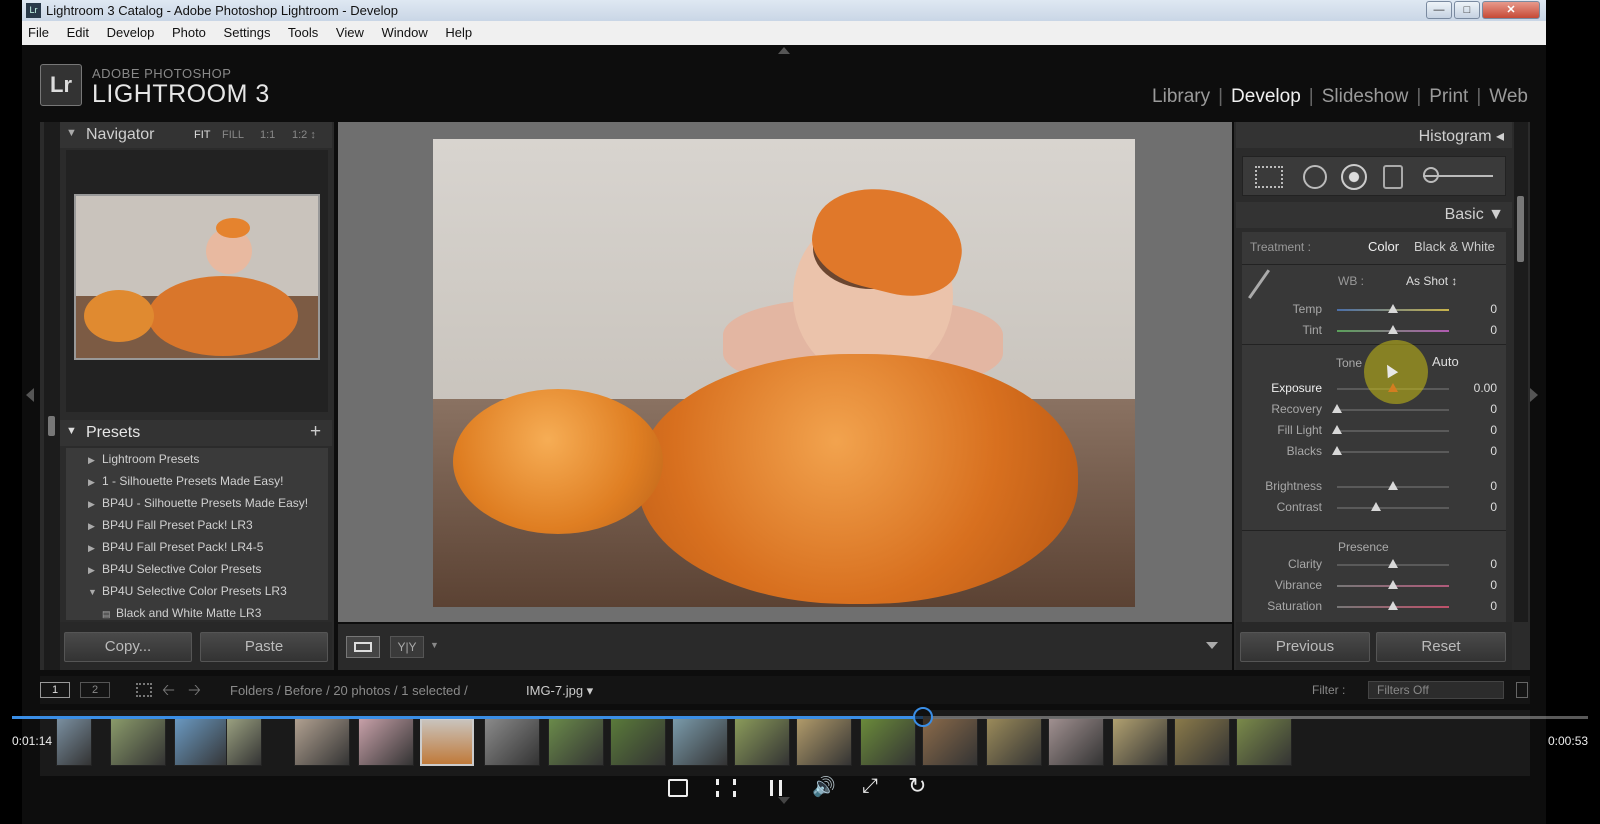 The image size is (1600, 824). What do you see at coordinates (434, 645) in the screenshot?
I see `before-after-dropdown-icon: ▼` at bounding box center [434, 645].